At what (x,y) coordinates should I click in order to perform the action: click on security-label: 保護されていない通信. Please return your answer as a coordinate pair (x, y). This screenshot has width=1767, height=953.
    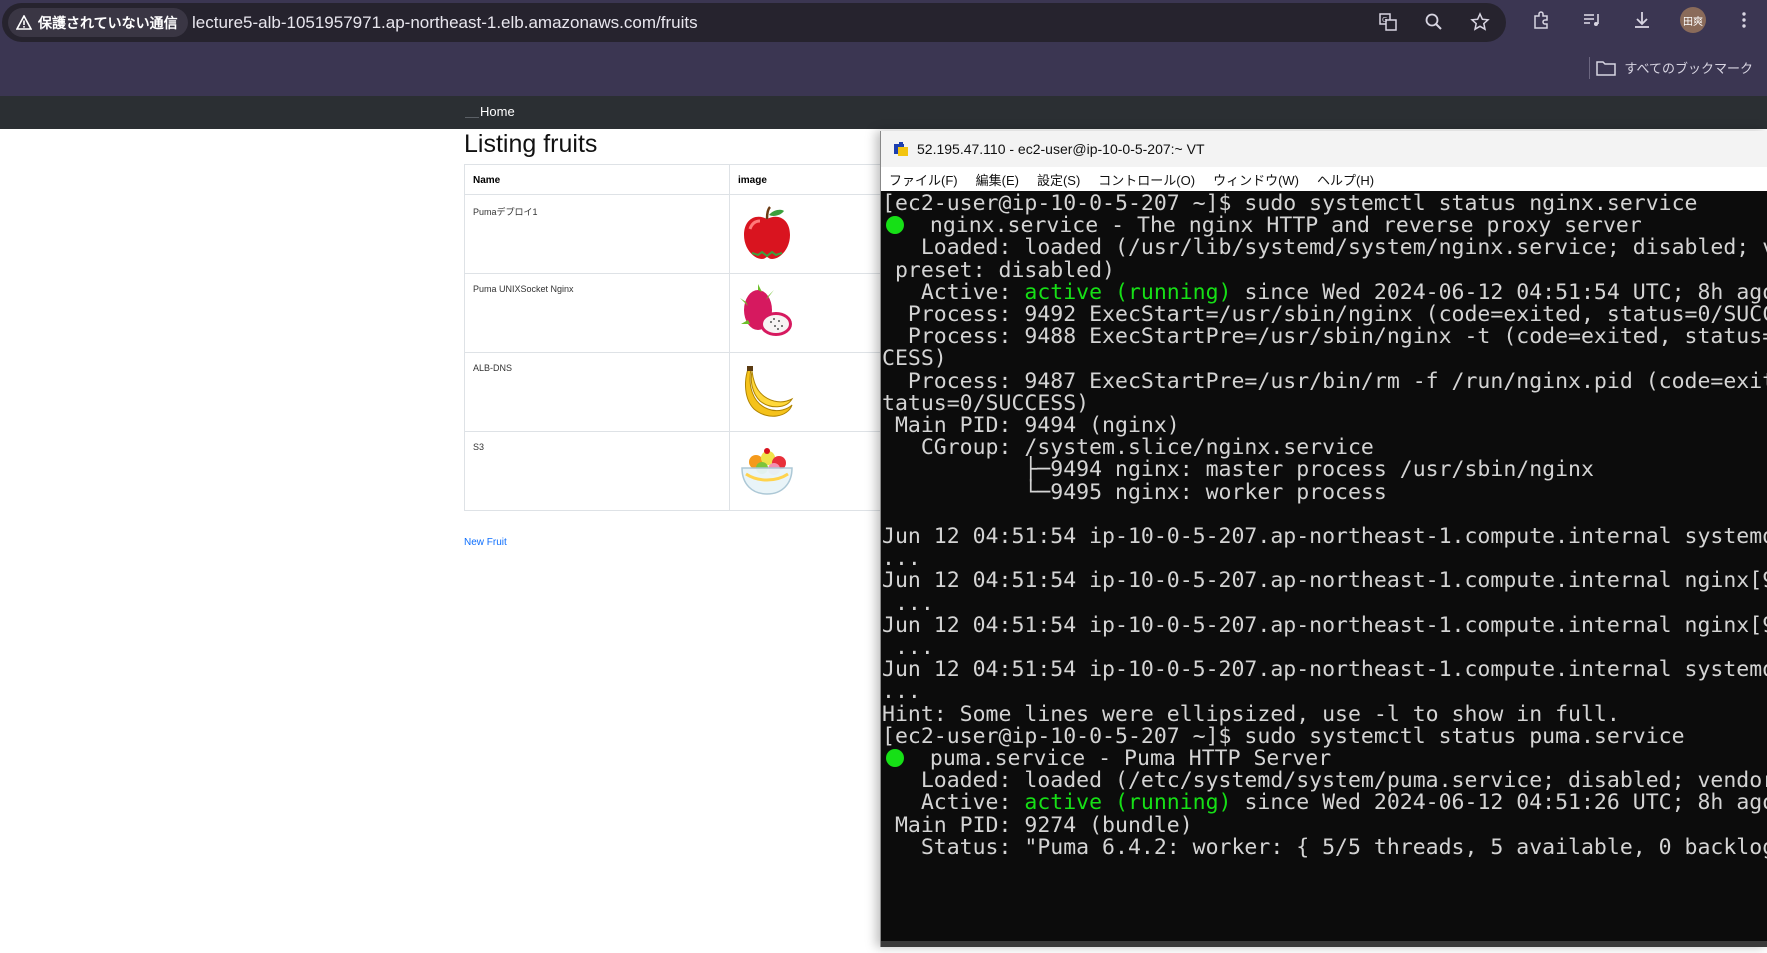
    Looking at the image, I should click on (108, 23).